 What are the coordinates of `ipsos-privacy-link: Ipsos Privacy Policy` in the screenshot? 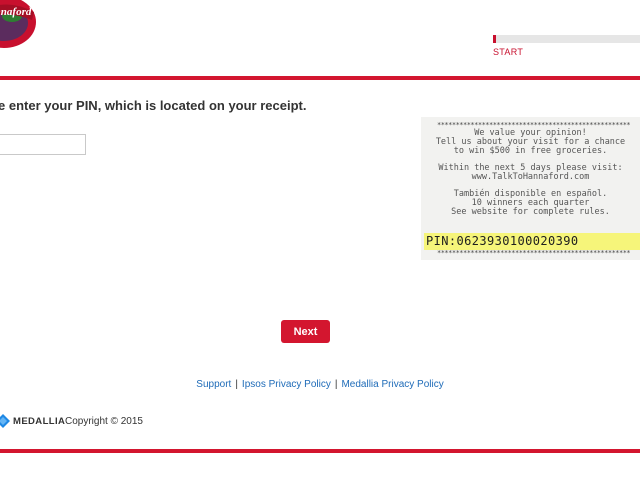 It's located at (286, 384).